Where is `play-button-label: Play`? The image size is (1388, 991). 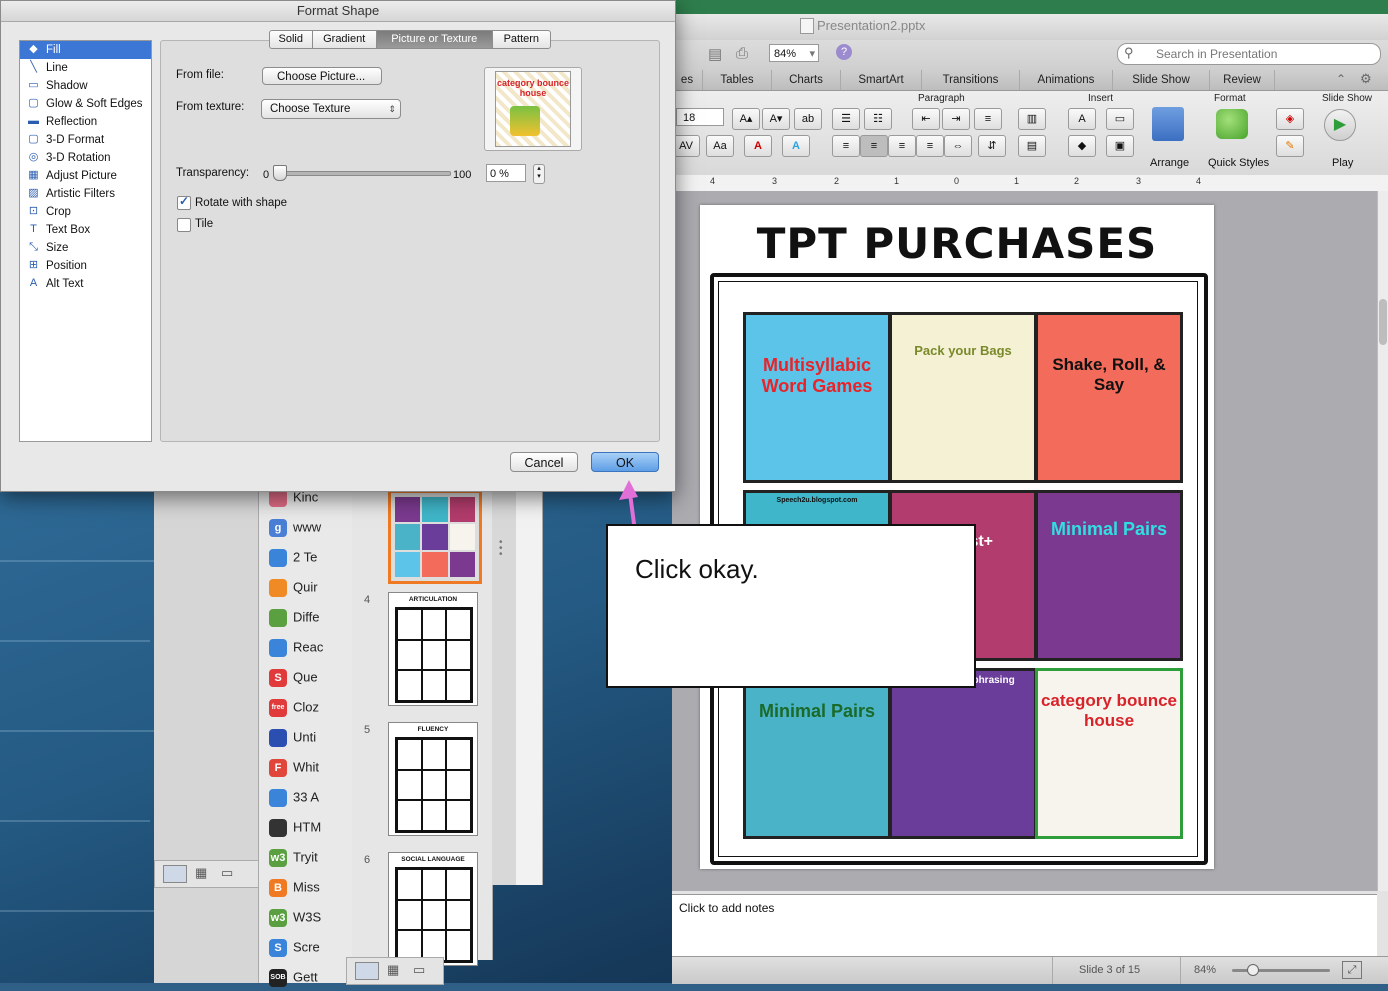 play-button-label: Play is located at coordinates (1342, 163).